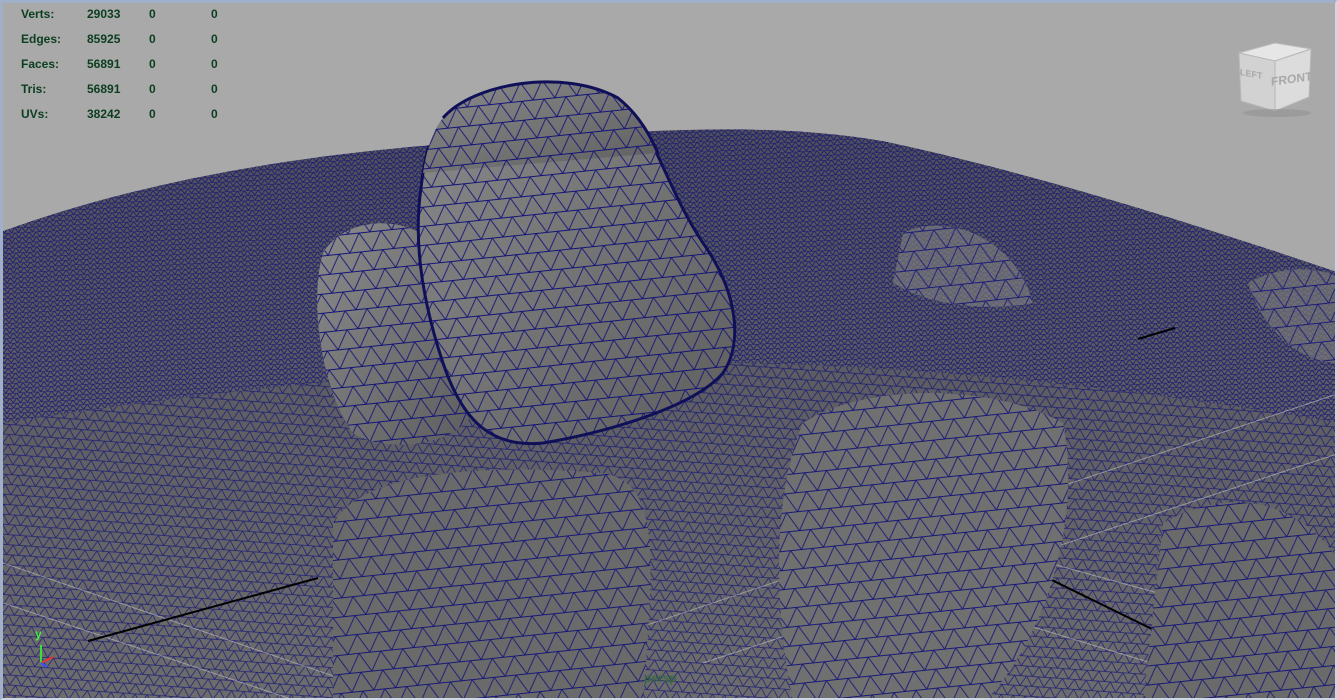  I want to click on hud-row-tris: Tris: 56891 0 0, so click(151, 90).